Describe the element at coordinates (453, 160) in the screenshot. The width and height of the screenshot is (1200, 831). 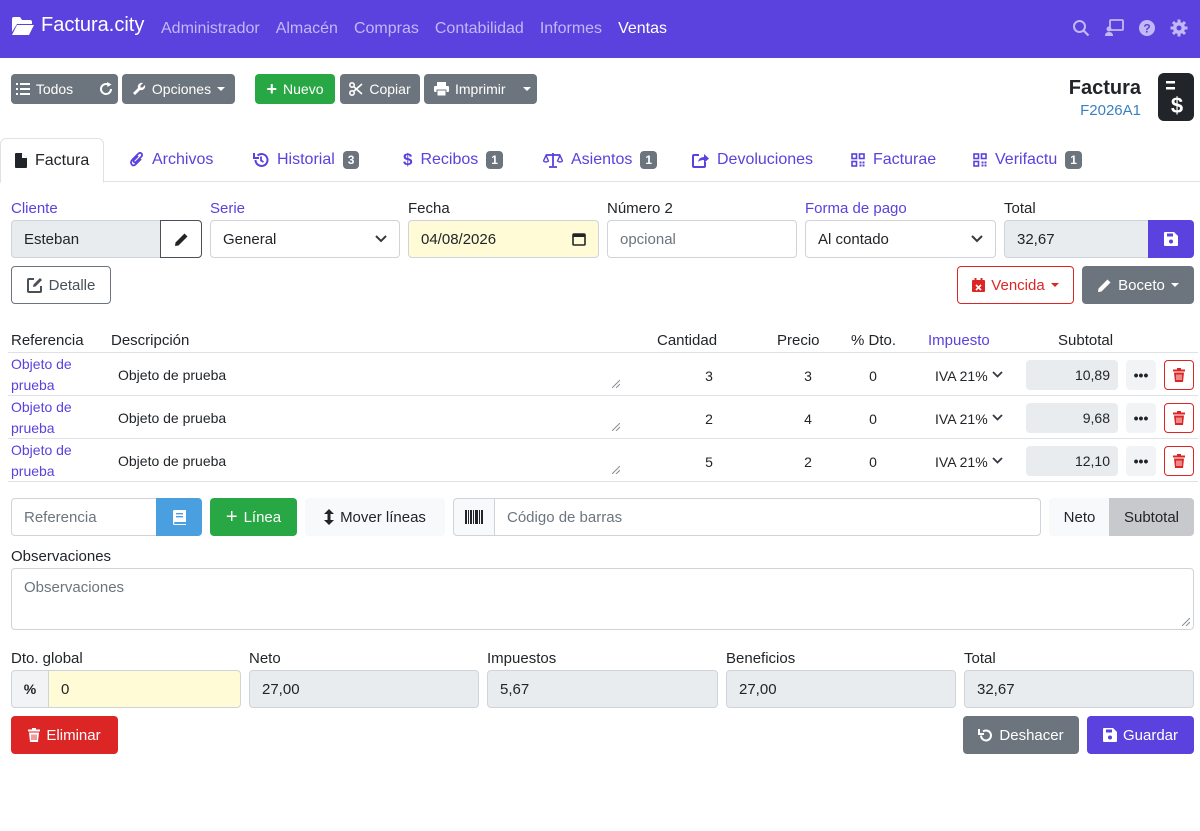
I see `tab-recibos: $ Recibos 1` at that location.